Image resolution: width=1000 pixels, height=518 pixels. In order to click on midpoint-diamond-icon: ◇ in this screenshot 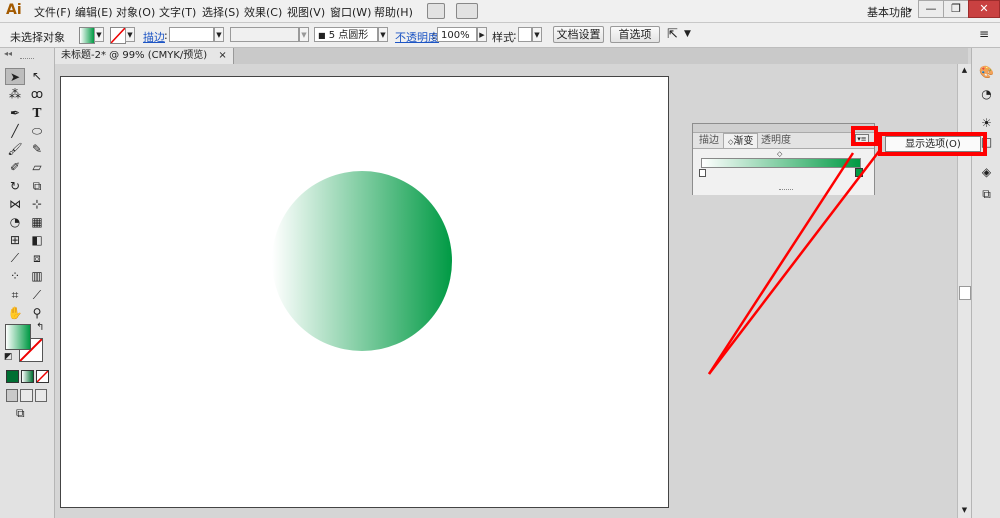, I will do `click(779, 154)`.